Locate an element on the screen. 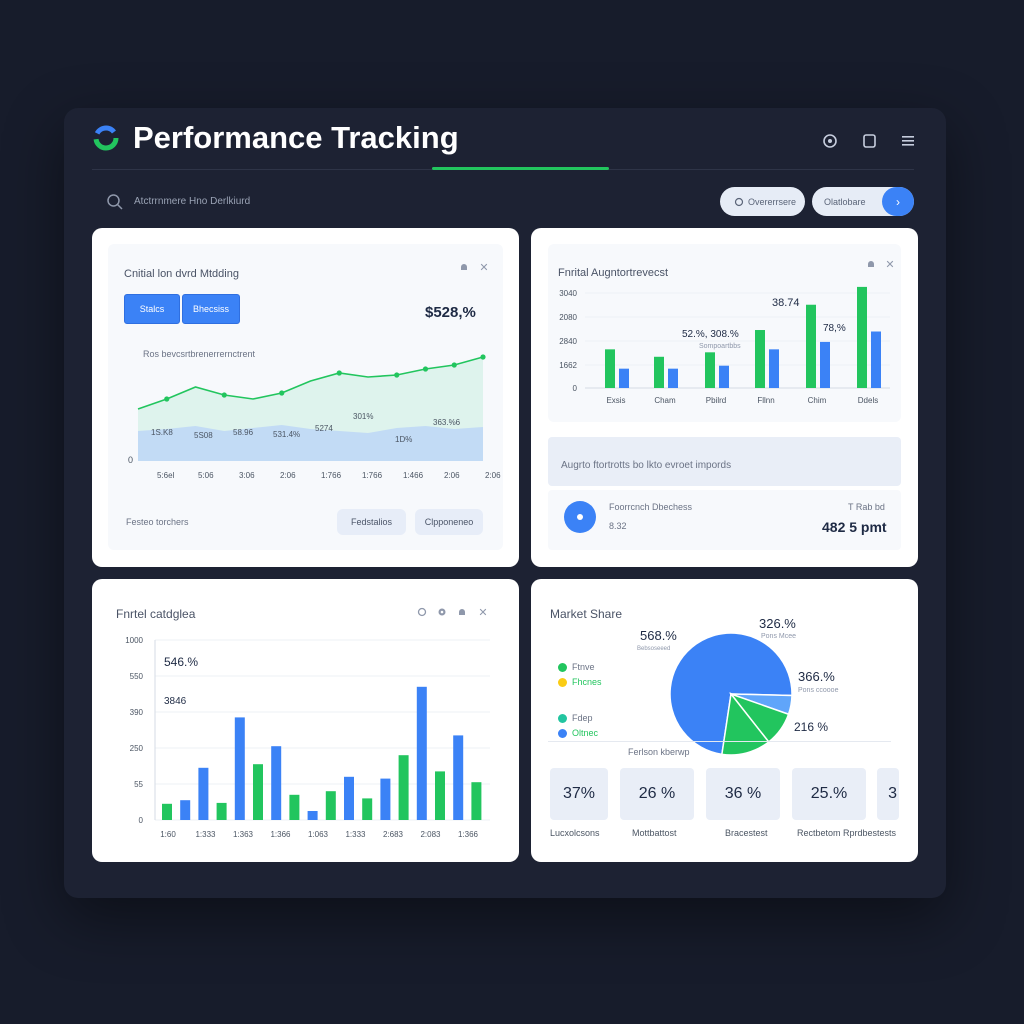  stat-tile: 3 is located at coordinates (888, 794).